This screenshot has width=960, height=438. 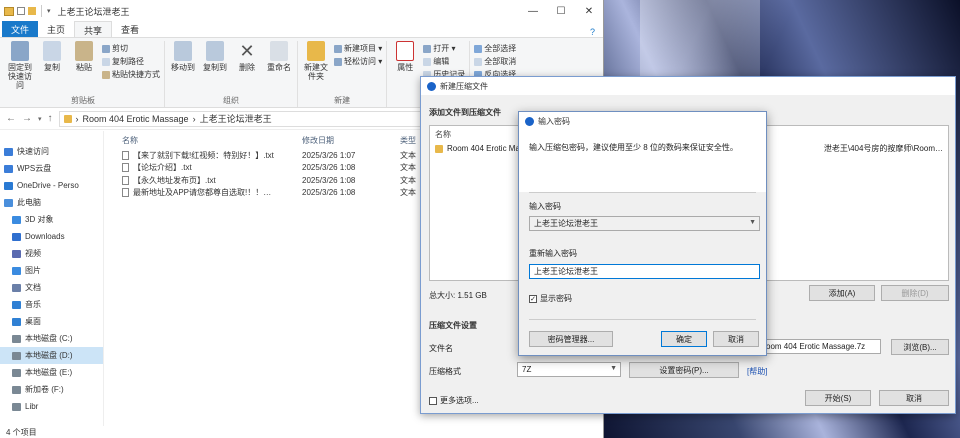 I want to click on cut-button: 剪切, so click(x=131, y=48).